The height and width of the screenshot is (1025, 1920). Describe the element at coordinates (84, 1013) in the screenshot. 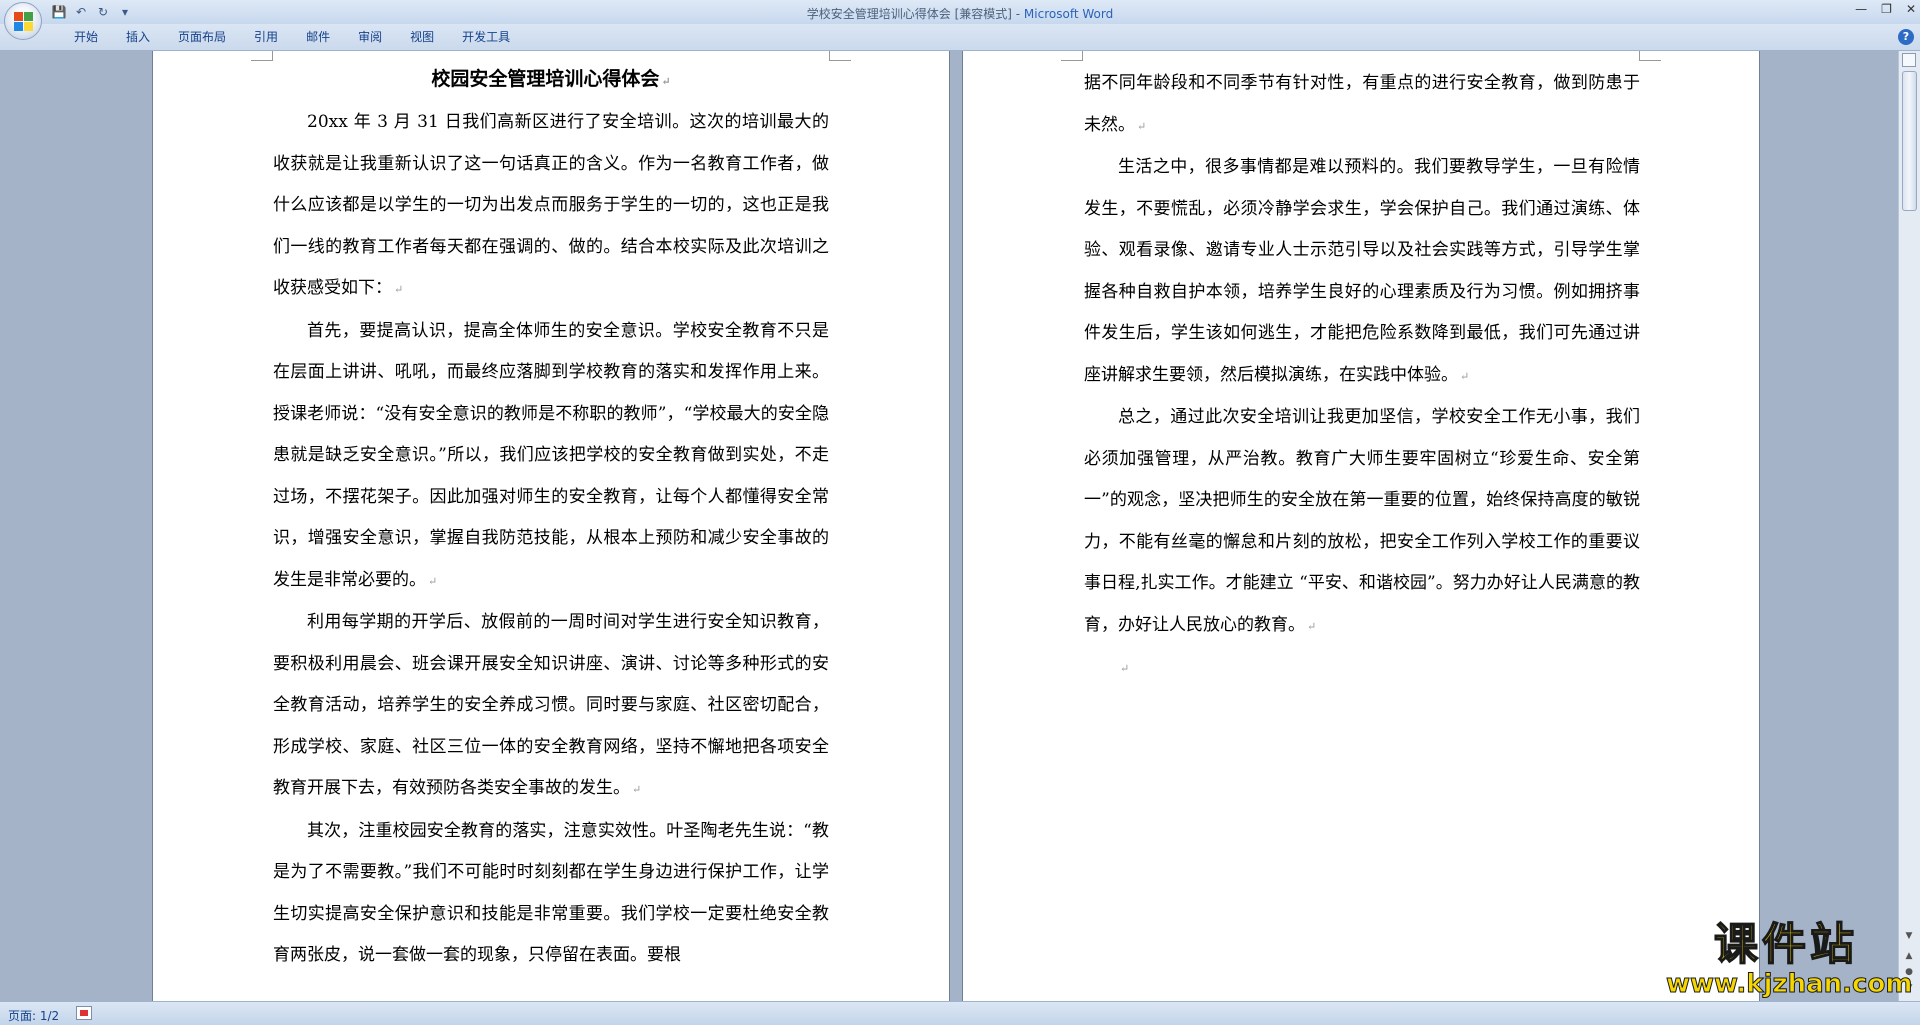

I see `proofing-icon` at that location.